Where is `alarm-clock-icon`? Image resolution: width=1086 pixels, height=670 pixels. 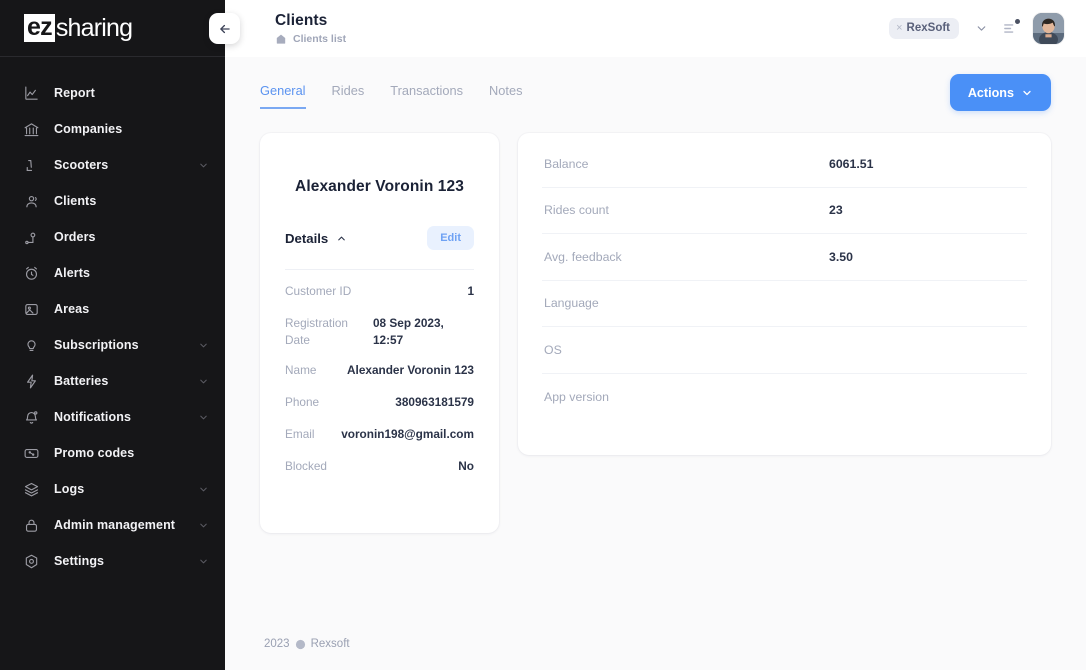 alarm-clock-icon is located at coordinates (31, 273).